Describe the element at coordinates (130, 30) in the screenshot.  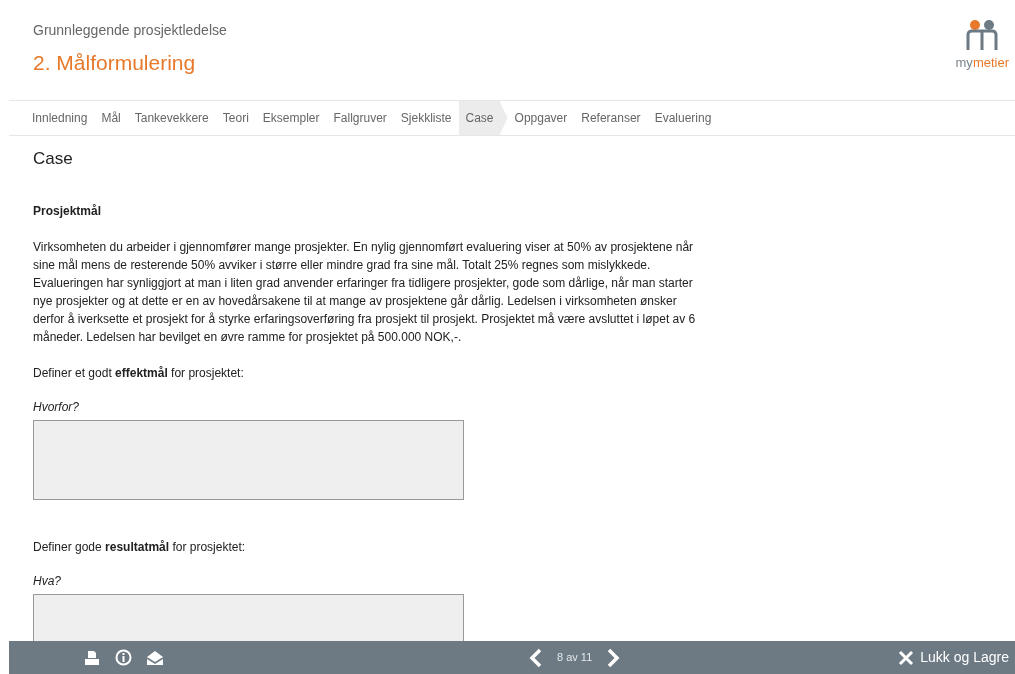
I see `course-title: Grunnleggende prosjektledelse` at that location.